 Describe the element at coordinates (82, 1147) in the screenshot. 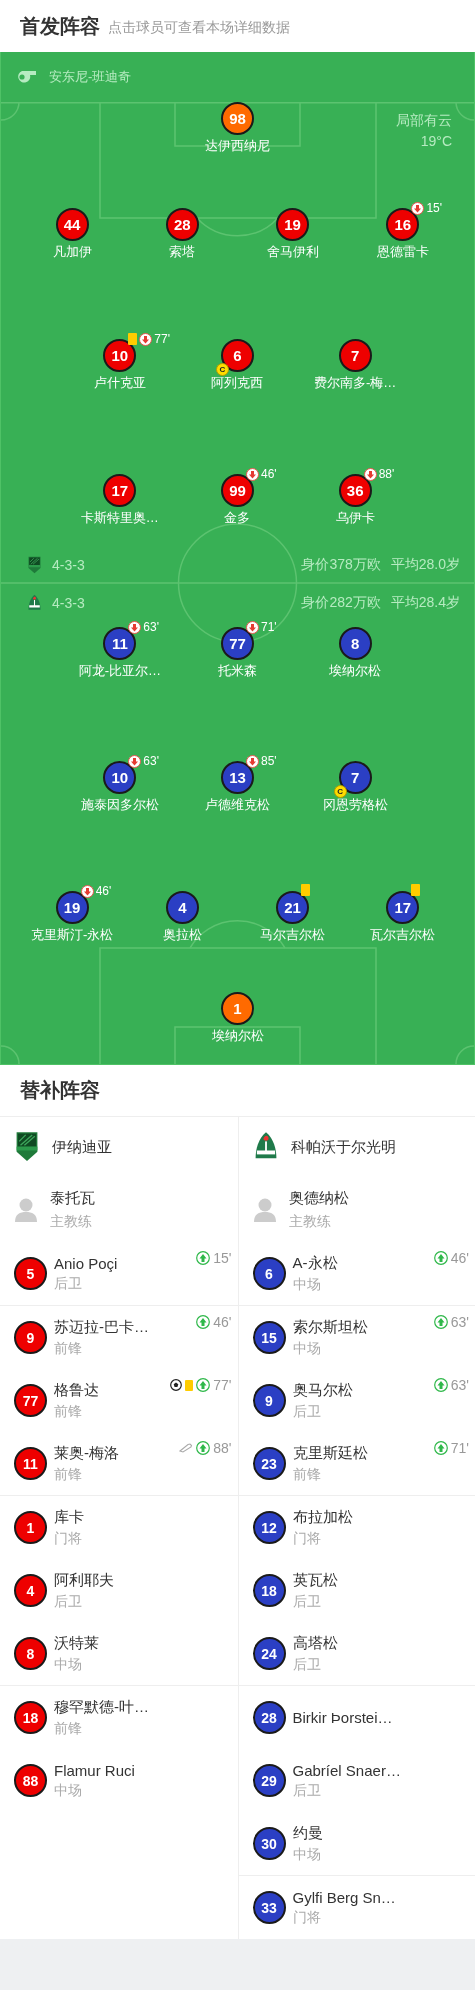

I see `team-name: 伊纳迪亚` at that location.